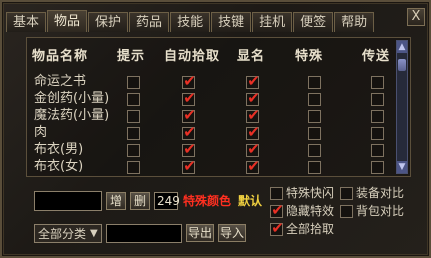 Image resolution: width=431 pixels, height=258 pixels. Describe the element at coordinates (313, 22) in the screenshot. I see `tab-notes: 便签` at that location.